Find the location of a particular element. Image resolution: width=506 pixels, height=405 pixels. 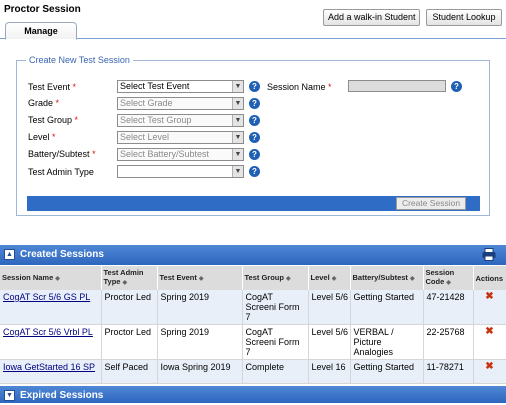

session-code-cell: 47-21428 is located at coordinates (448, 307).